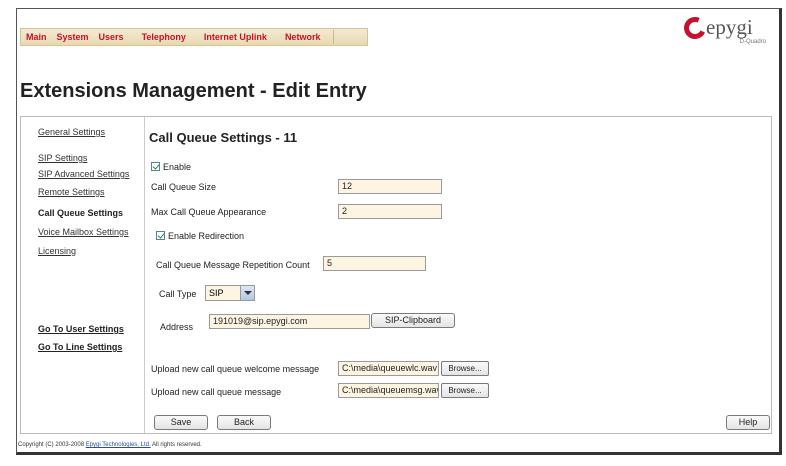 The width and height of the screenshot is (786, 466). What do you see at coordinates (244, 422) in the screenshot?
I see `back-button: Back` at bounding box center [244, 422].